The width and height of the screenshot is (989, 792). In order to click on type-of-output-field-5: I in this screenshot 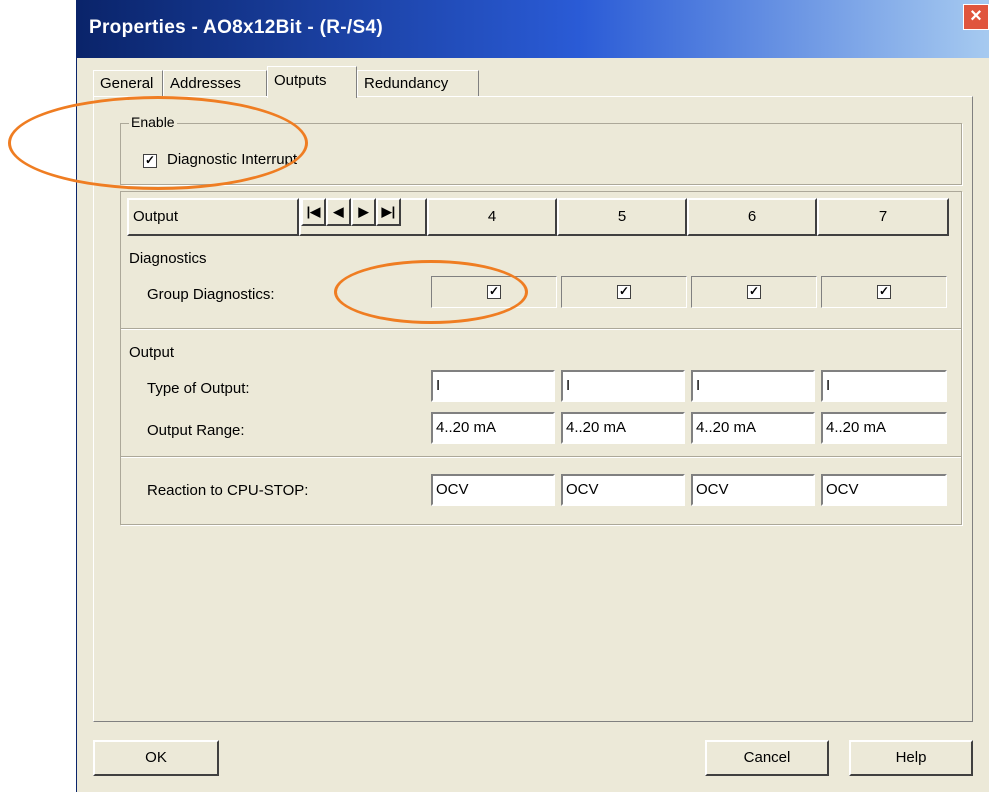, I will do `click(623, 386)`.